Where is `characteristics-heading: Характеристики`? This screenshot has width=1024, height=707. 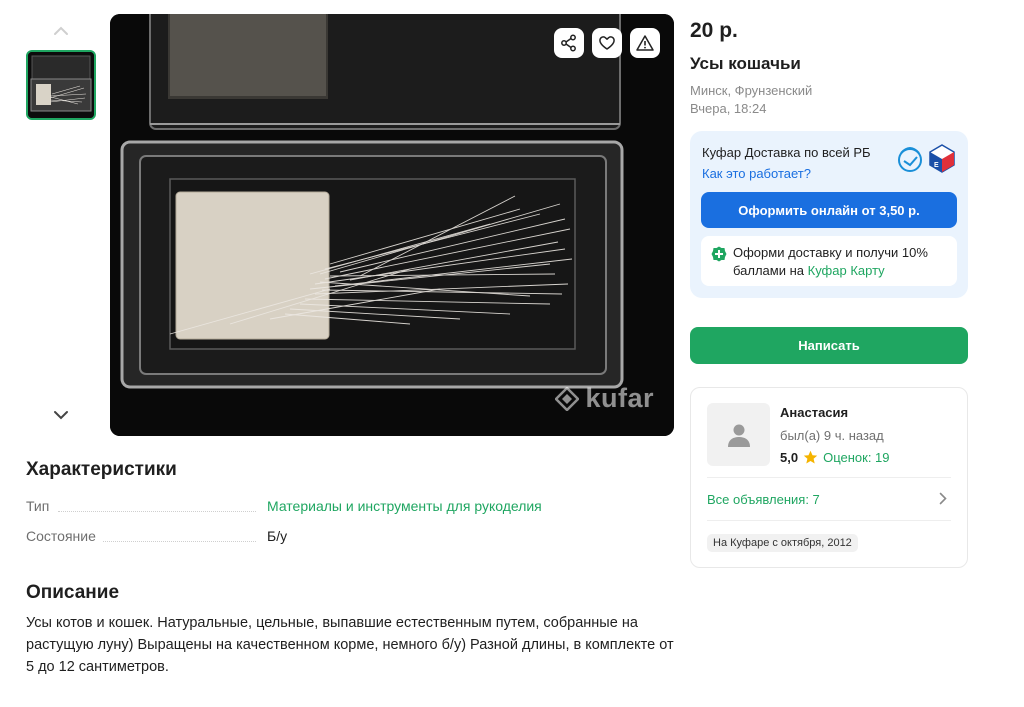
characteristics-heading: Характеристики is located at coordinates (101, 469).